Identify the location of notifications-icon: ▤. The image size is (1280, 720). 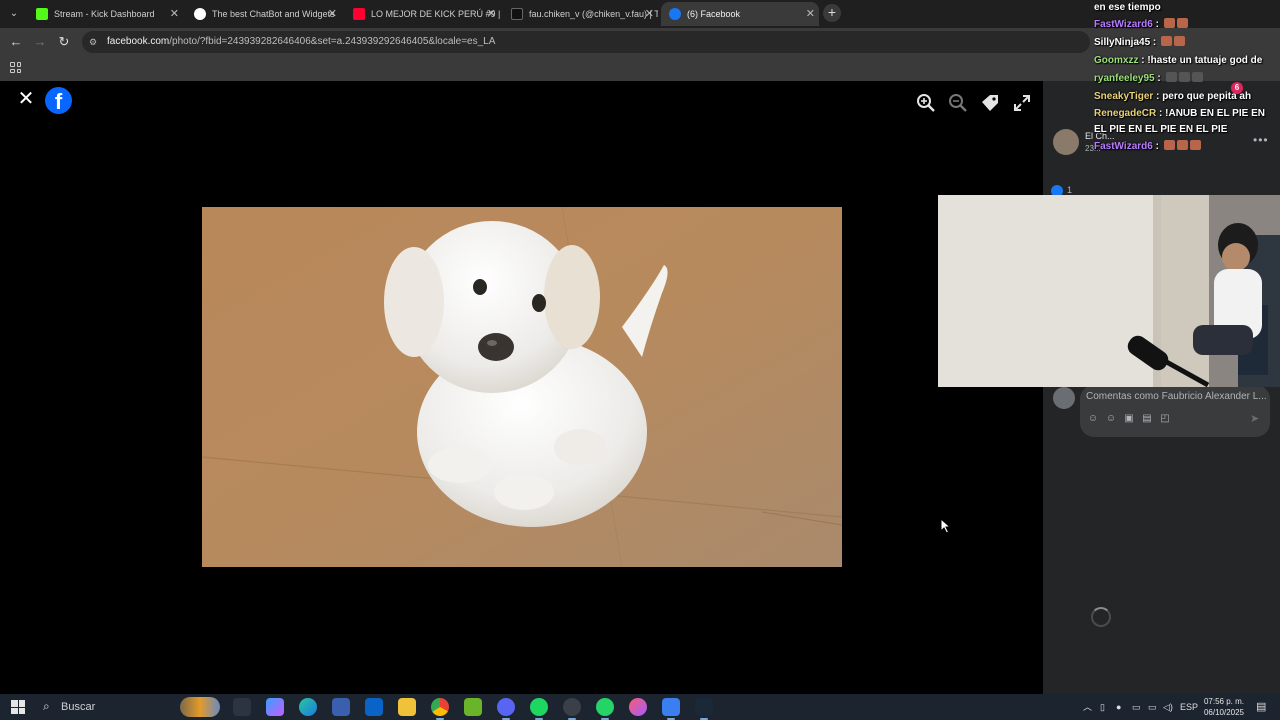
(1261, 707).